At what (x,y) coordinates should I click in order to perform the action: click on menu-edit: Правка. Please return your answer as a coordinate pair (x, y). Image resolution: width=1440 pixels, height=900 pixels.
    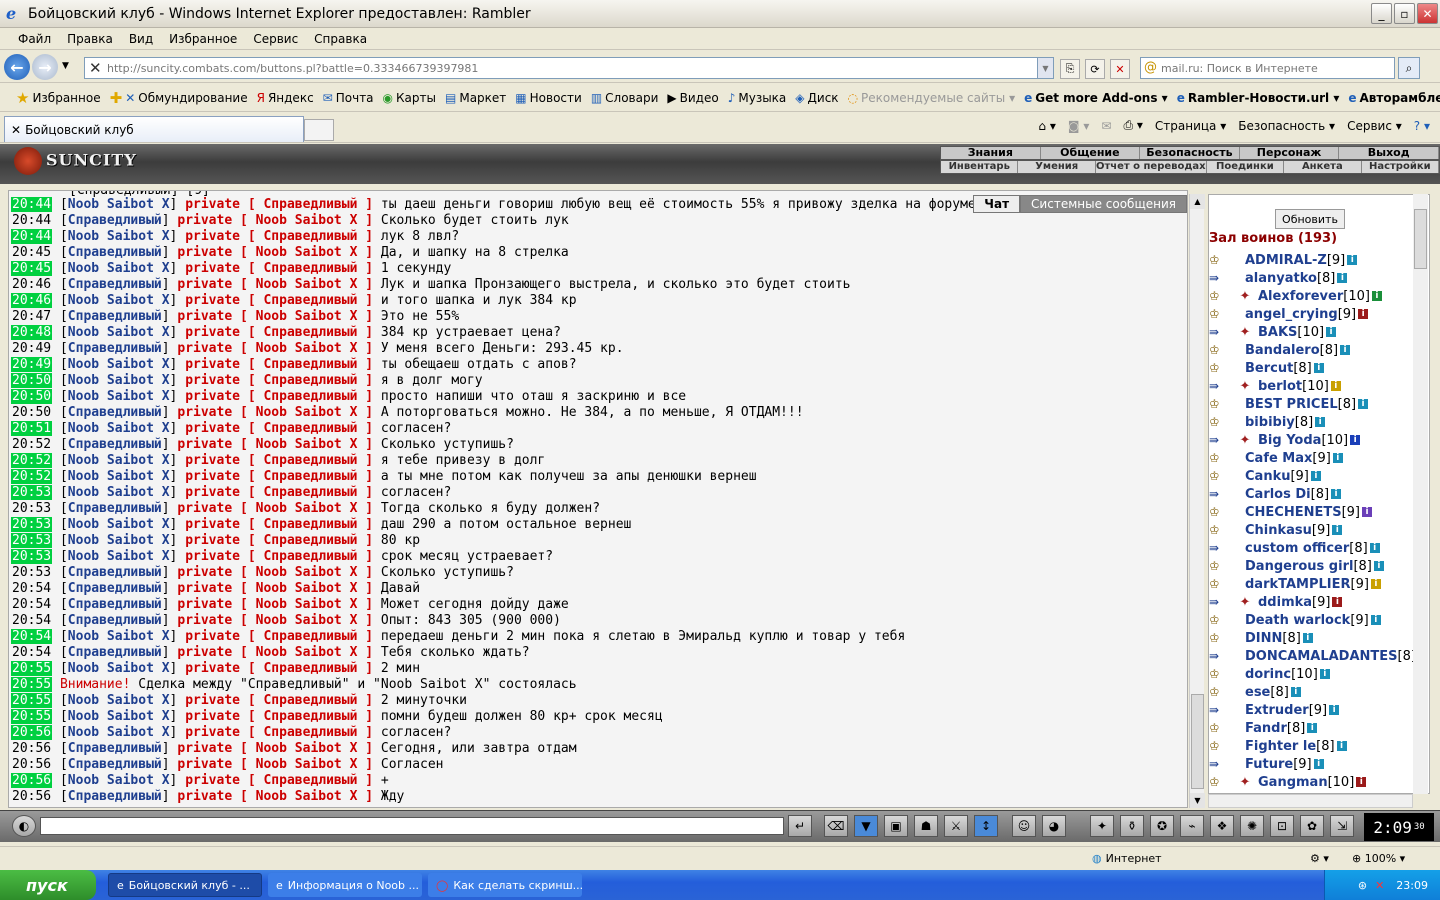
    Looking at the image, I should click on (90, 39).